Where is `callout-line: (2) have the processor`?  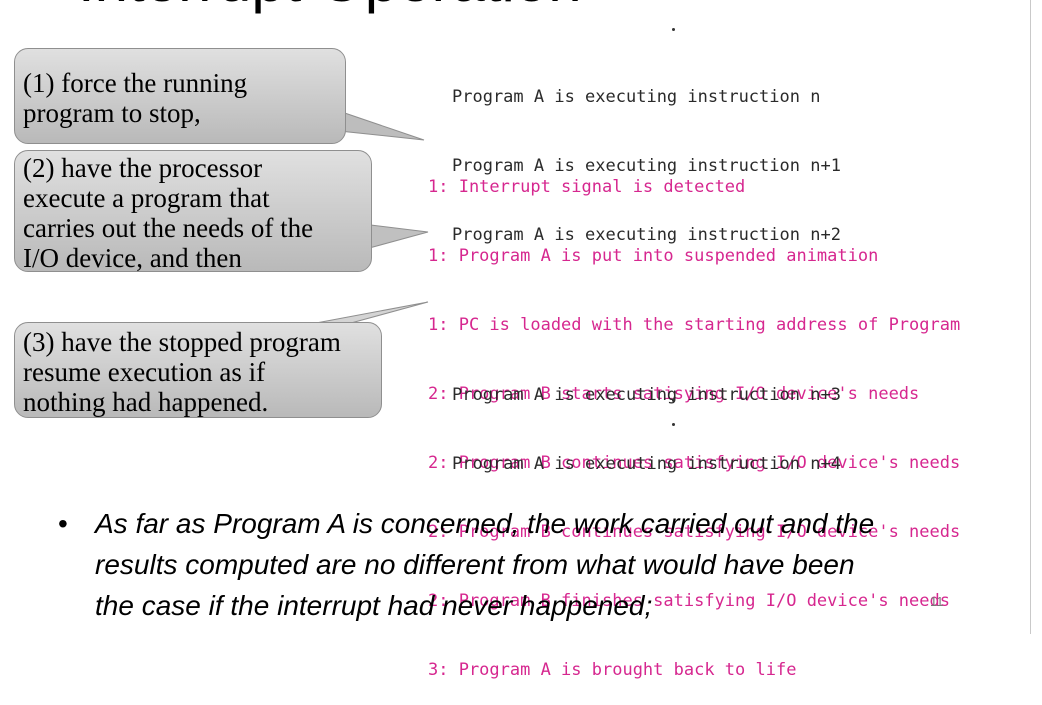 callout-line: (2) have the processor is located at coordinates (143, 168).